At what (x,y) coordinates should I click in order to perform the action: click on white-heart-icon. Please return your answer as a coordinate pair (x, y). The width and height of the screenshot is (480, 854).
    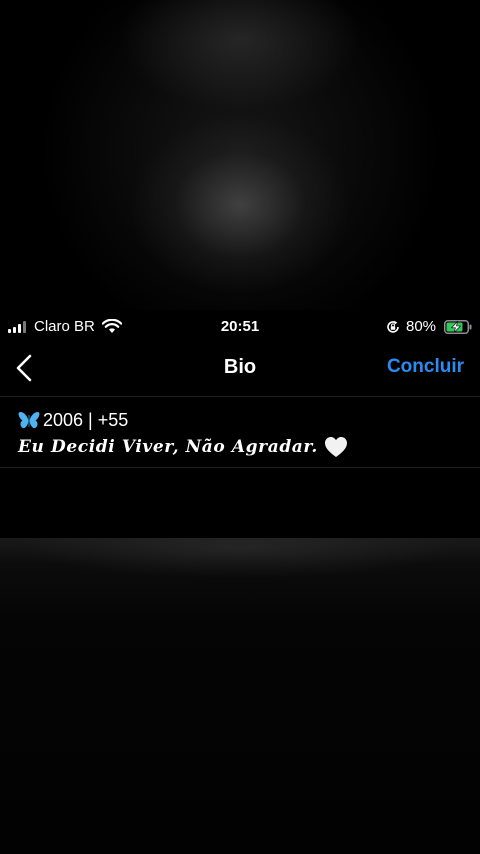
    Looking at the image, I should click on (335, 447).